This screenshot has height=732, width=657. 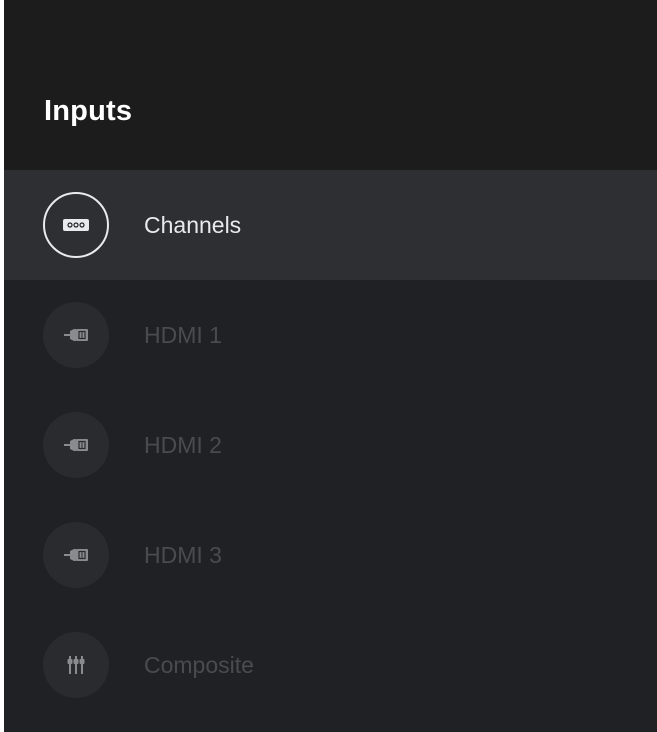 I want to click on input-item-hdmi-1: HDMI 1, so click(x=330, y=335).